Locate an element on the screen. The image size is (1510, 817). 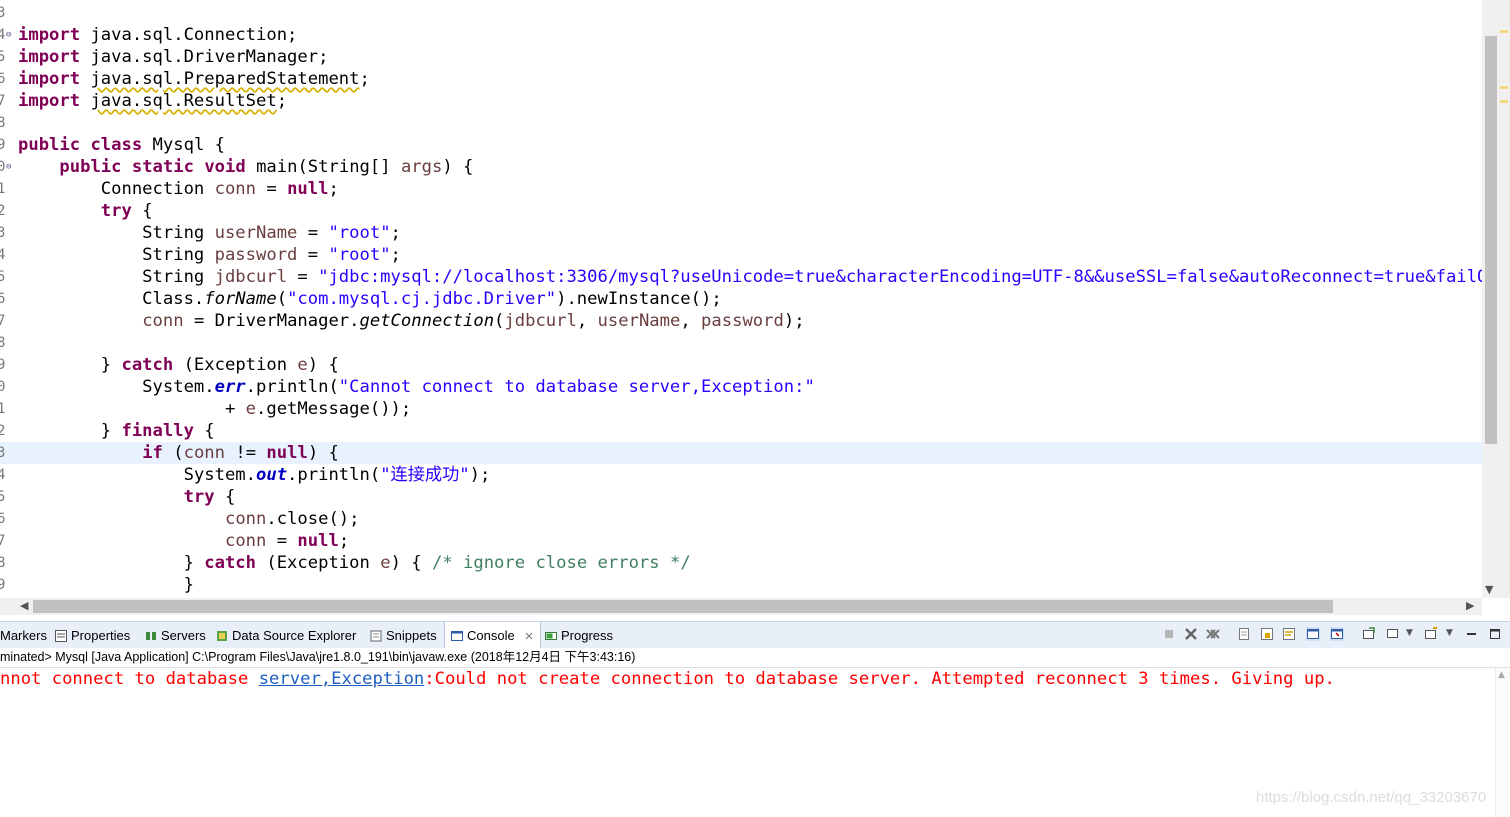
tab-label: Progress is located at coordinates (587, 635).